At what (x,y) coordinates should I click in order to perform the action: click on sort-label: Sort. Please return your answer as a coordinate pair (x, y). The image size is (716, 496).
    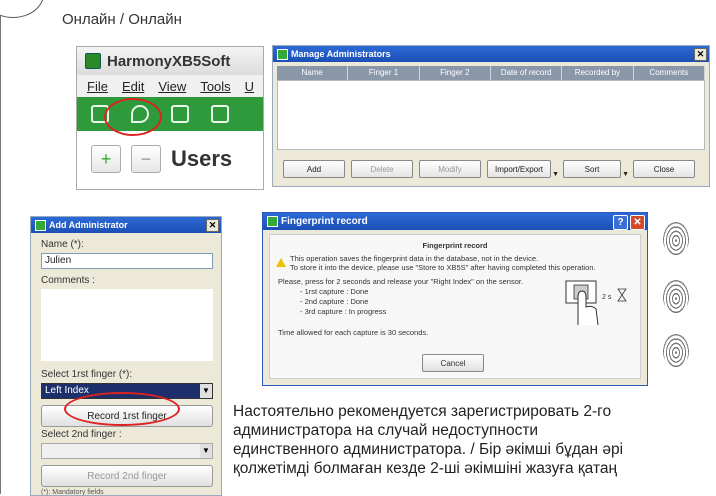
    Looking at the image, I should click on (592, 169).